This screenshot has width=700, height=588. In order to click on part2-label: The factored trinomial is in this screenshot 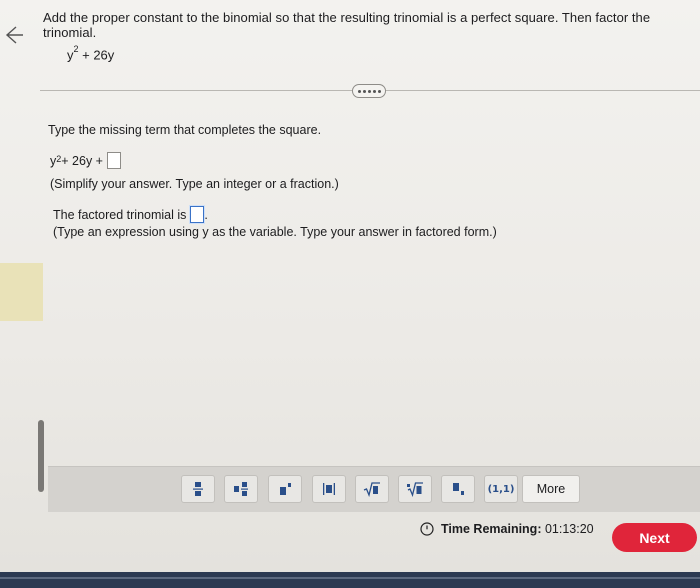, I will do `click(120, 214)`.